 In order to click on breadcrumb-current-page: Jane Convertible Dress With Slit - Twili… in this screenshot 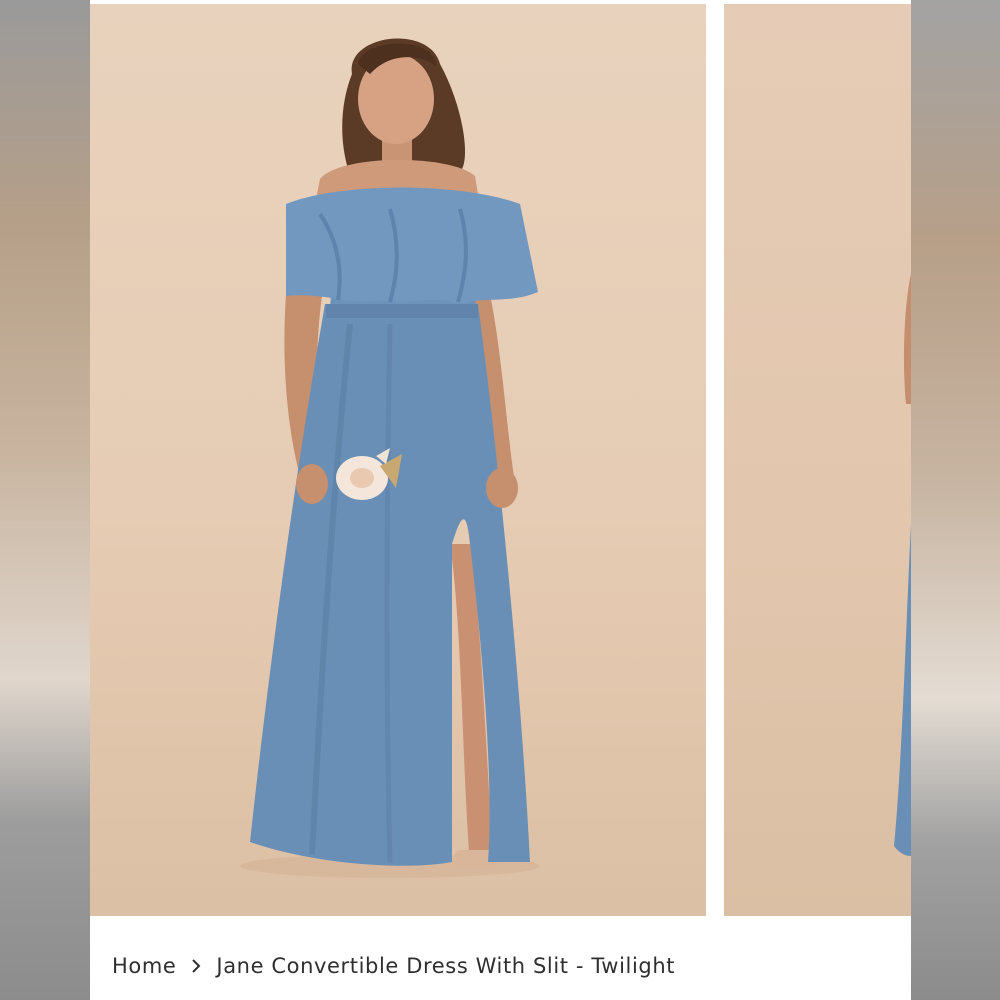, I will do `click(446, 966)`.